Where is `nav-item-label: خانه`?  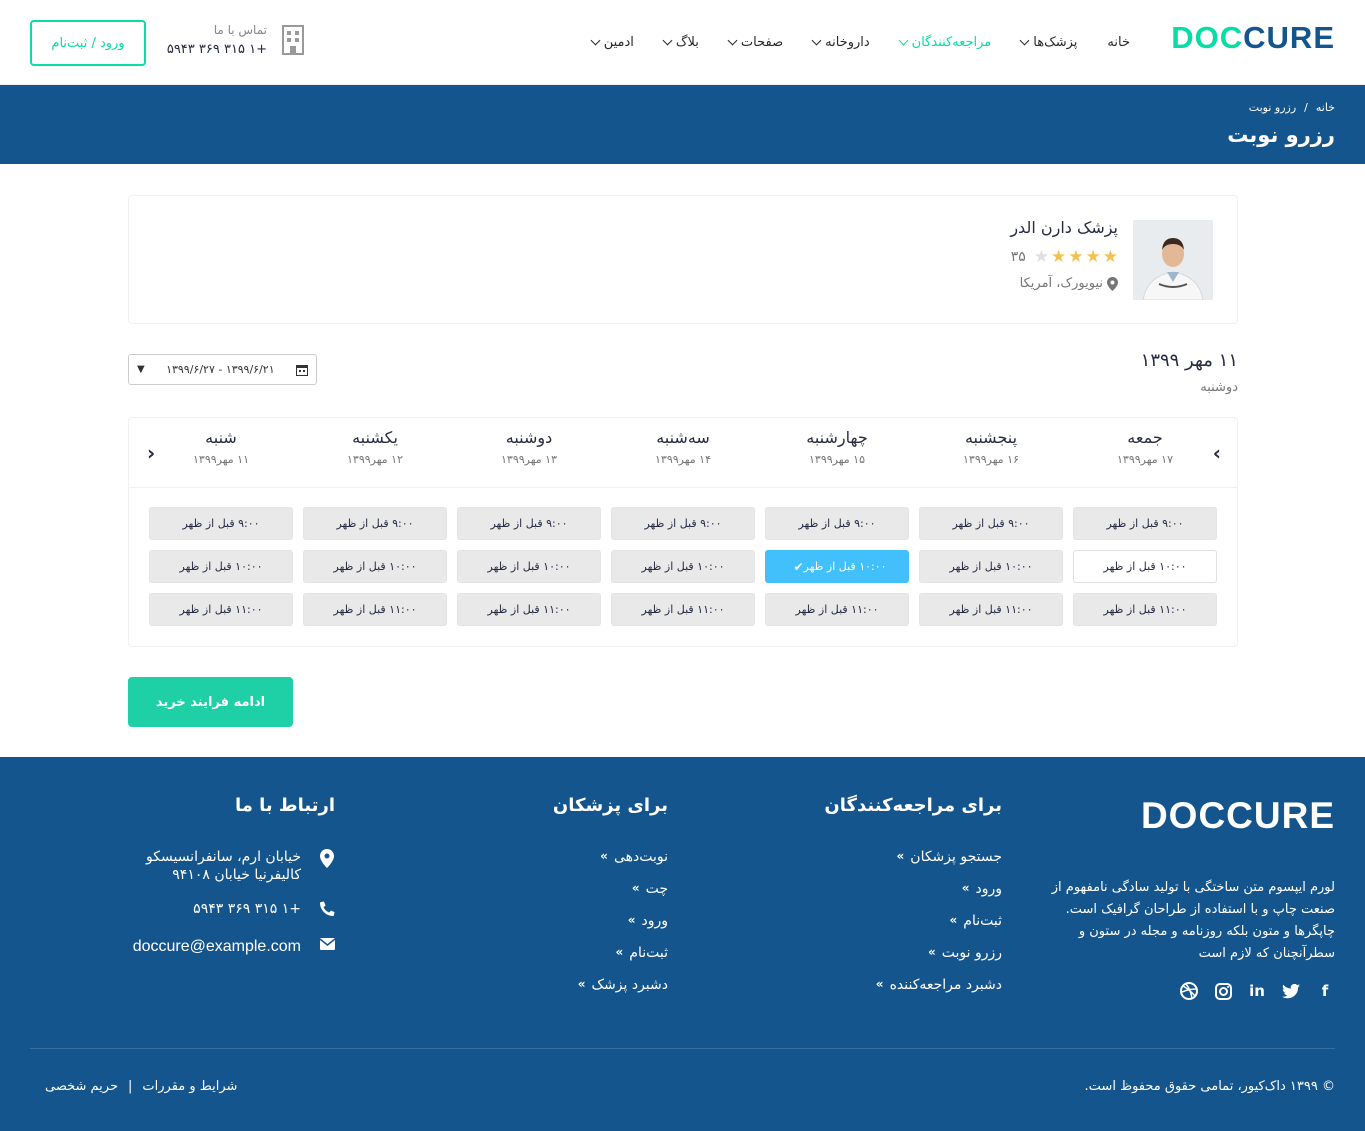
nav-item-label: خانه is located at coordinates (1118, 42).